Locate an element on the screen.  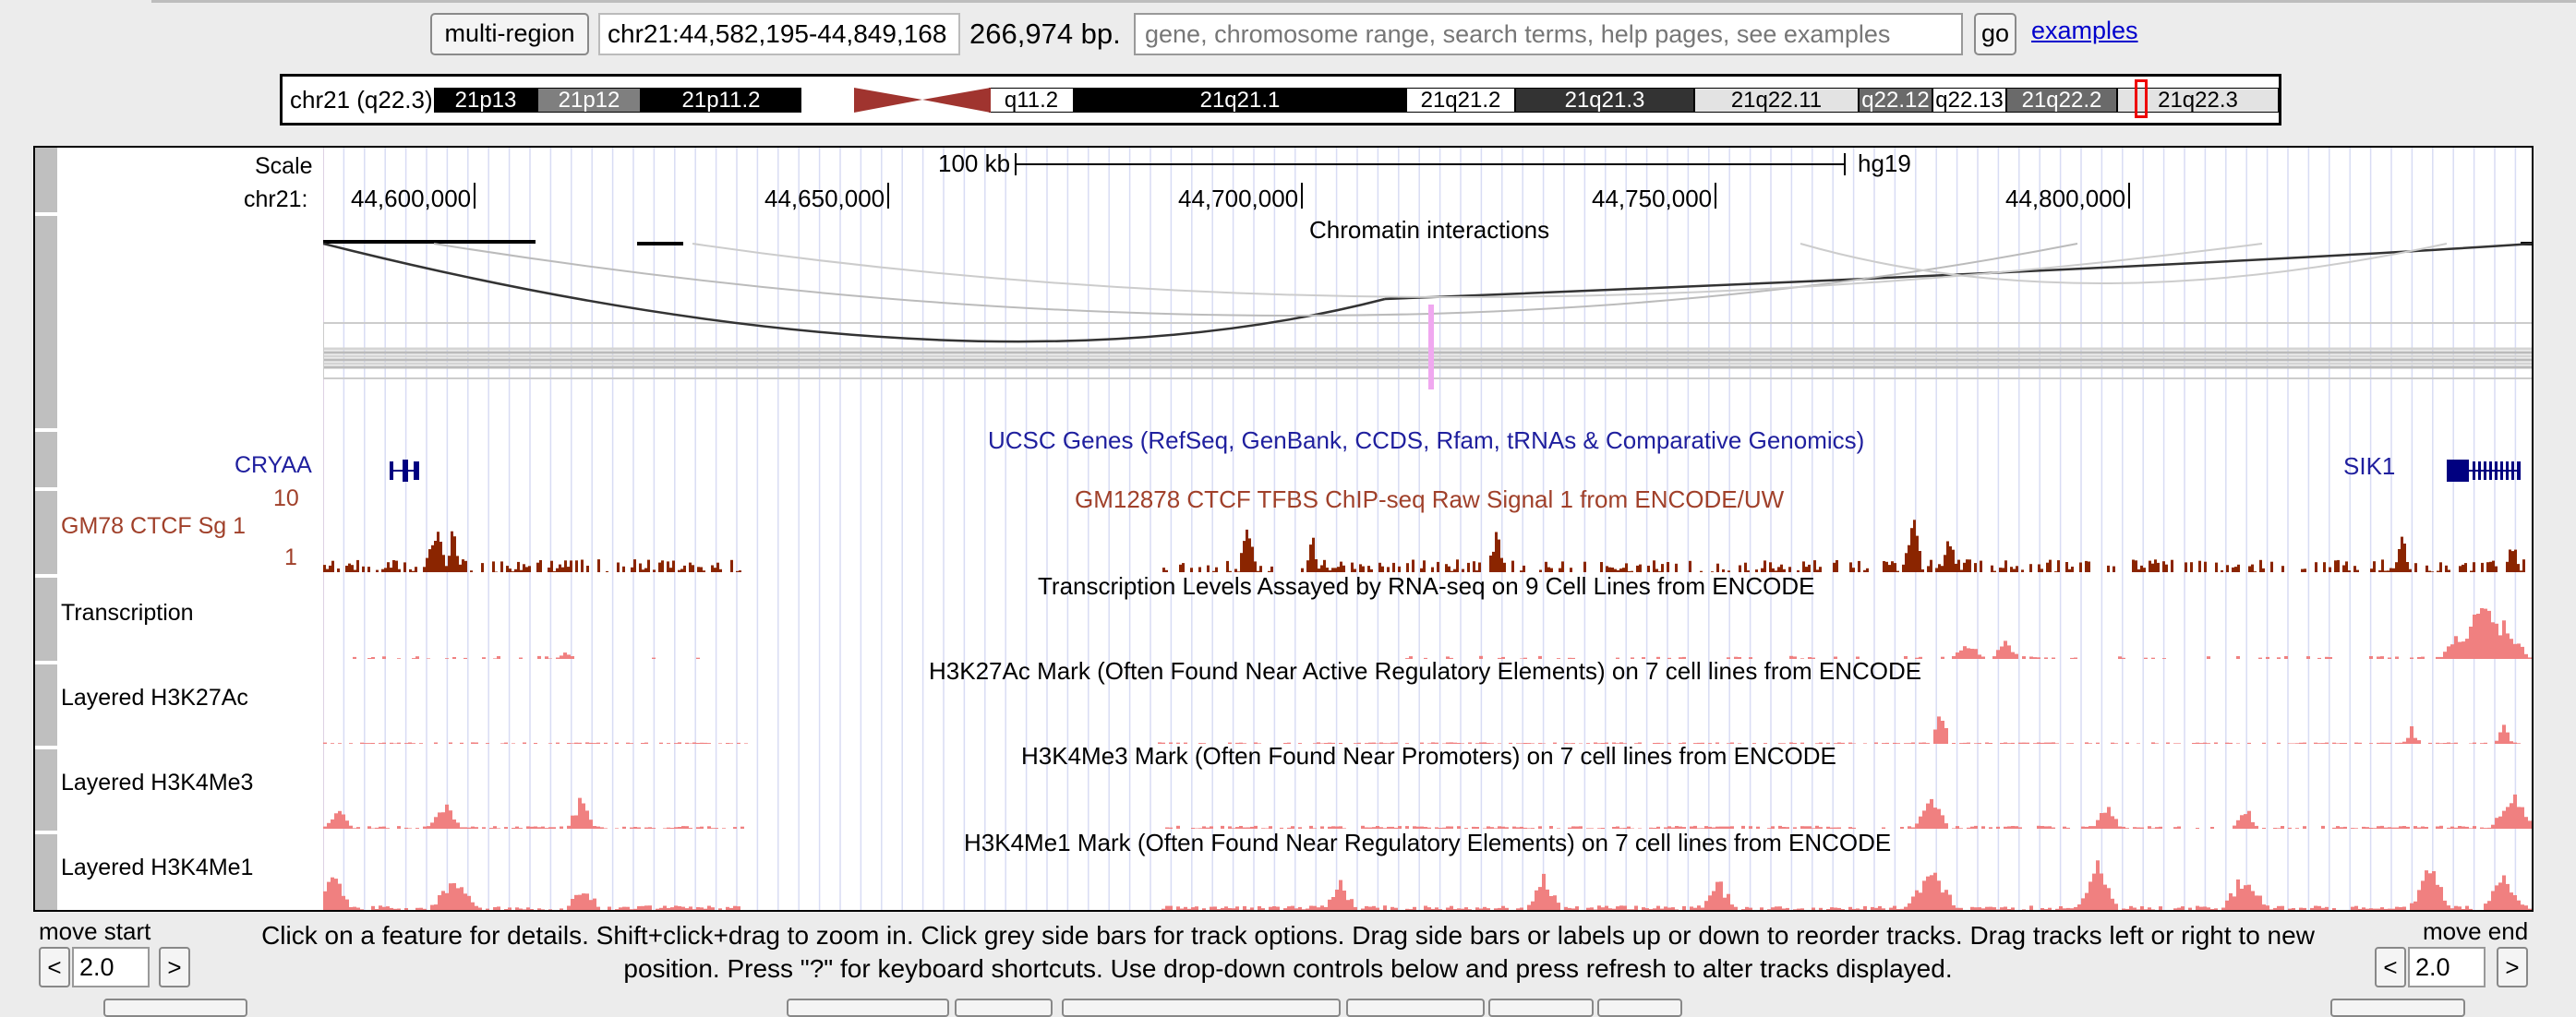
ruler-sidebar is located at coordinates (46, 181).